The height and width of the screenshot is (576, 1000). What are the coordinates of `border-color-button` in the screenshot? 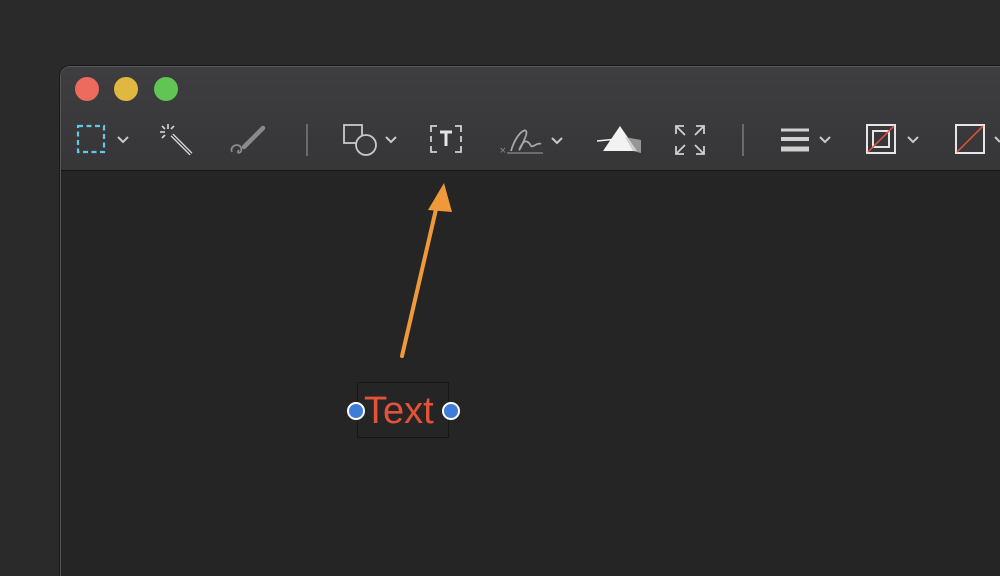 It's located at (896, 140).